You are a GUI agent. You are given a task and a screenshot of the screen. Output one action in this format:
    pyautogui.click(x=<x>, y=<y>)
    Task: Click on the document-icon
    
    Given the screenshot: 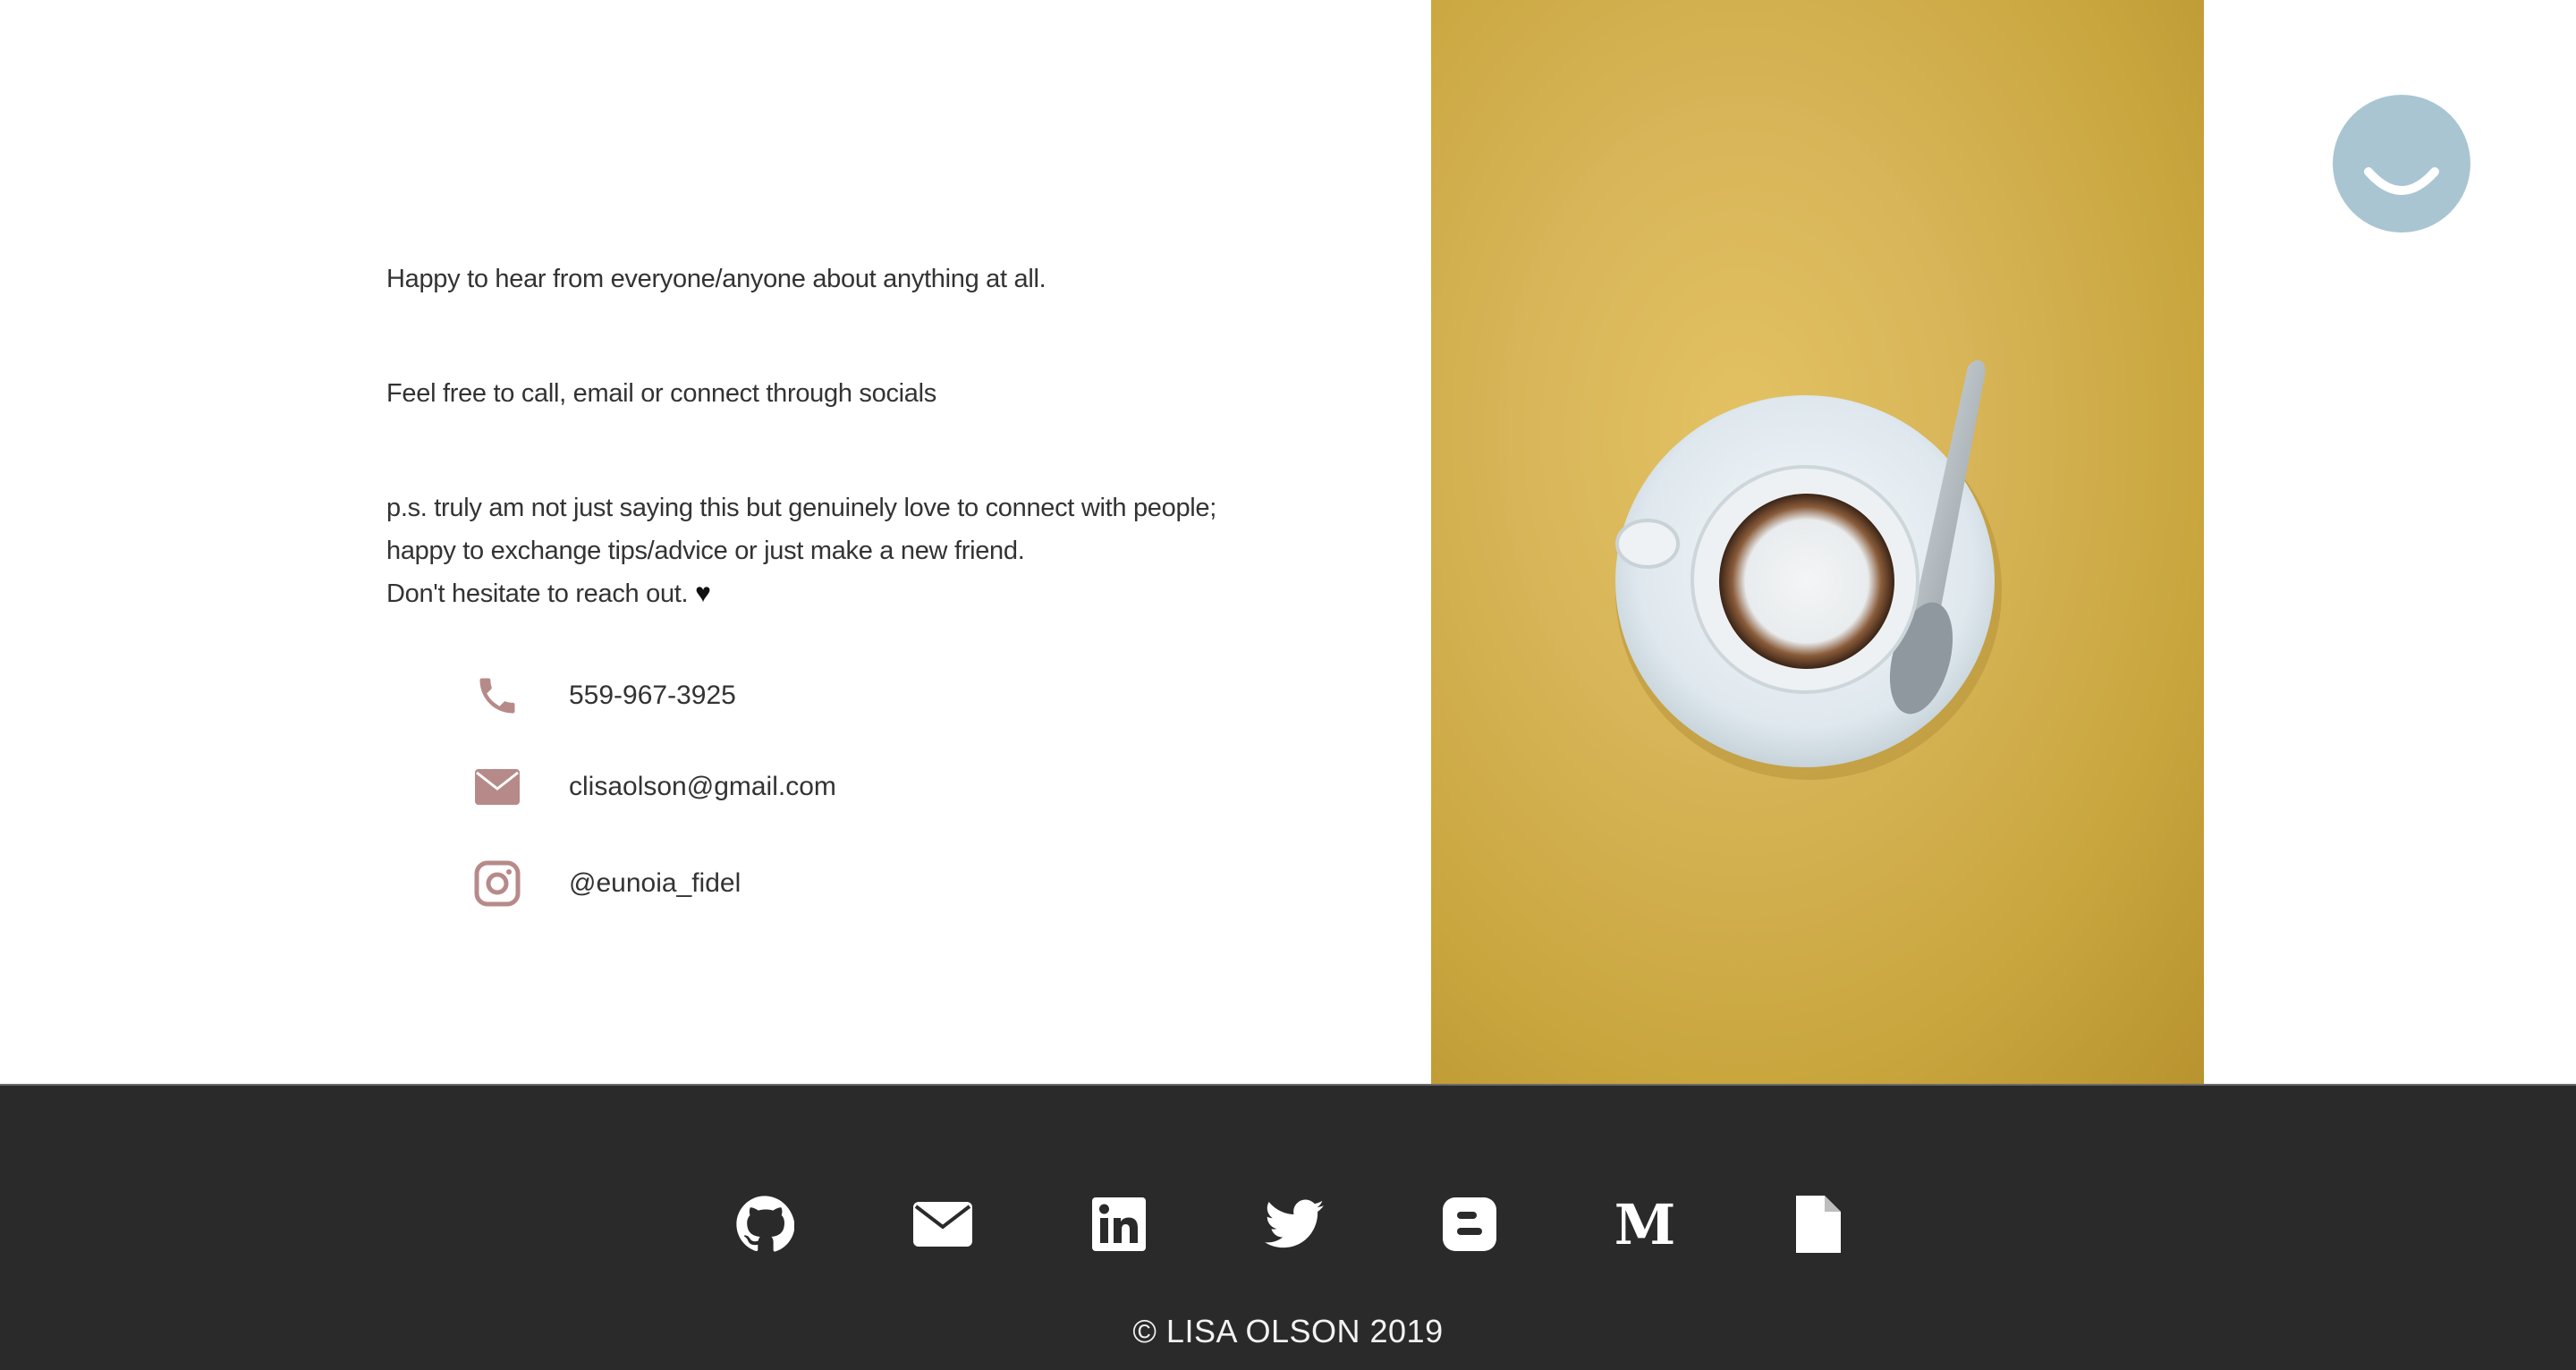 What is the action you would take?
    pyautogui.click(x=1818, y=1224)
    